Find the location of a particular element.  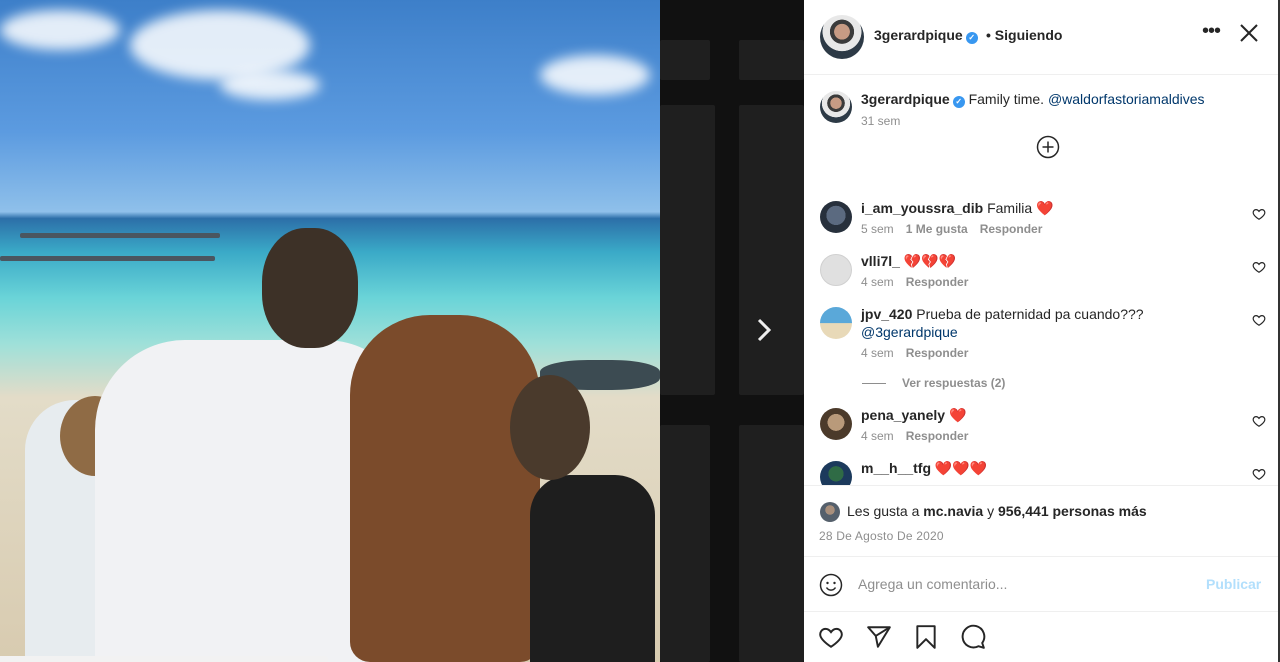

likes-prefix: Les gusta a is located at coordinates (883, 511).